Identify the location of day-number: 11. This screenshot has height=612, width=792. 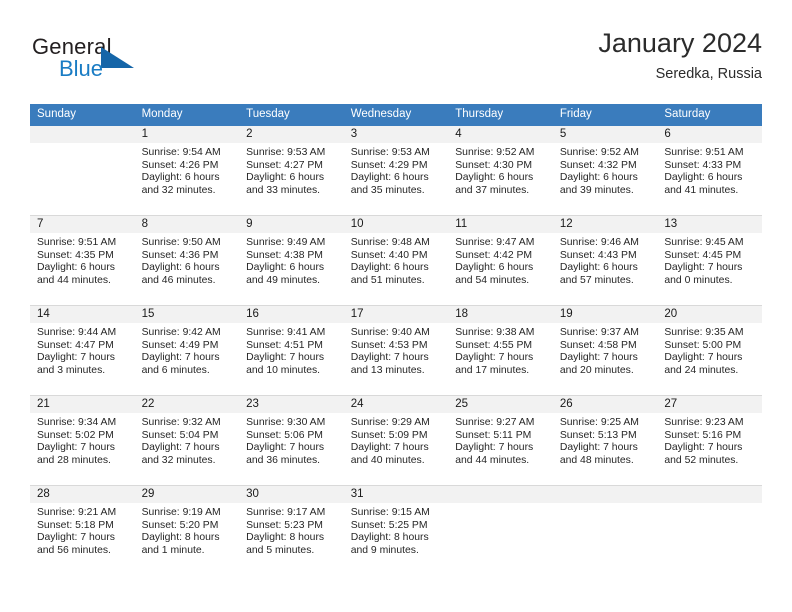
(500, 224).